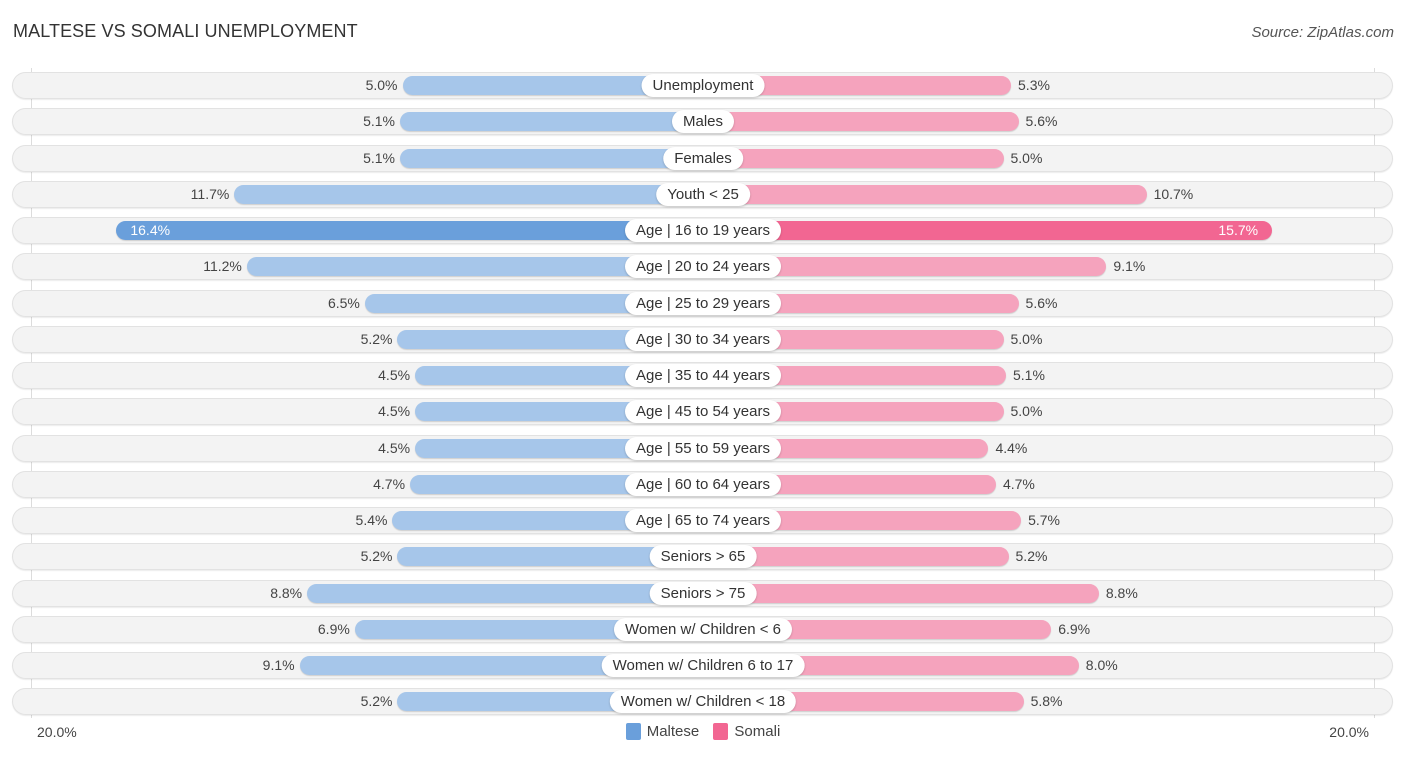  Describe the element at coordinates (1238, 230) in the screenshot. I see `value-label-somali: 15.7%` at that location.